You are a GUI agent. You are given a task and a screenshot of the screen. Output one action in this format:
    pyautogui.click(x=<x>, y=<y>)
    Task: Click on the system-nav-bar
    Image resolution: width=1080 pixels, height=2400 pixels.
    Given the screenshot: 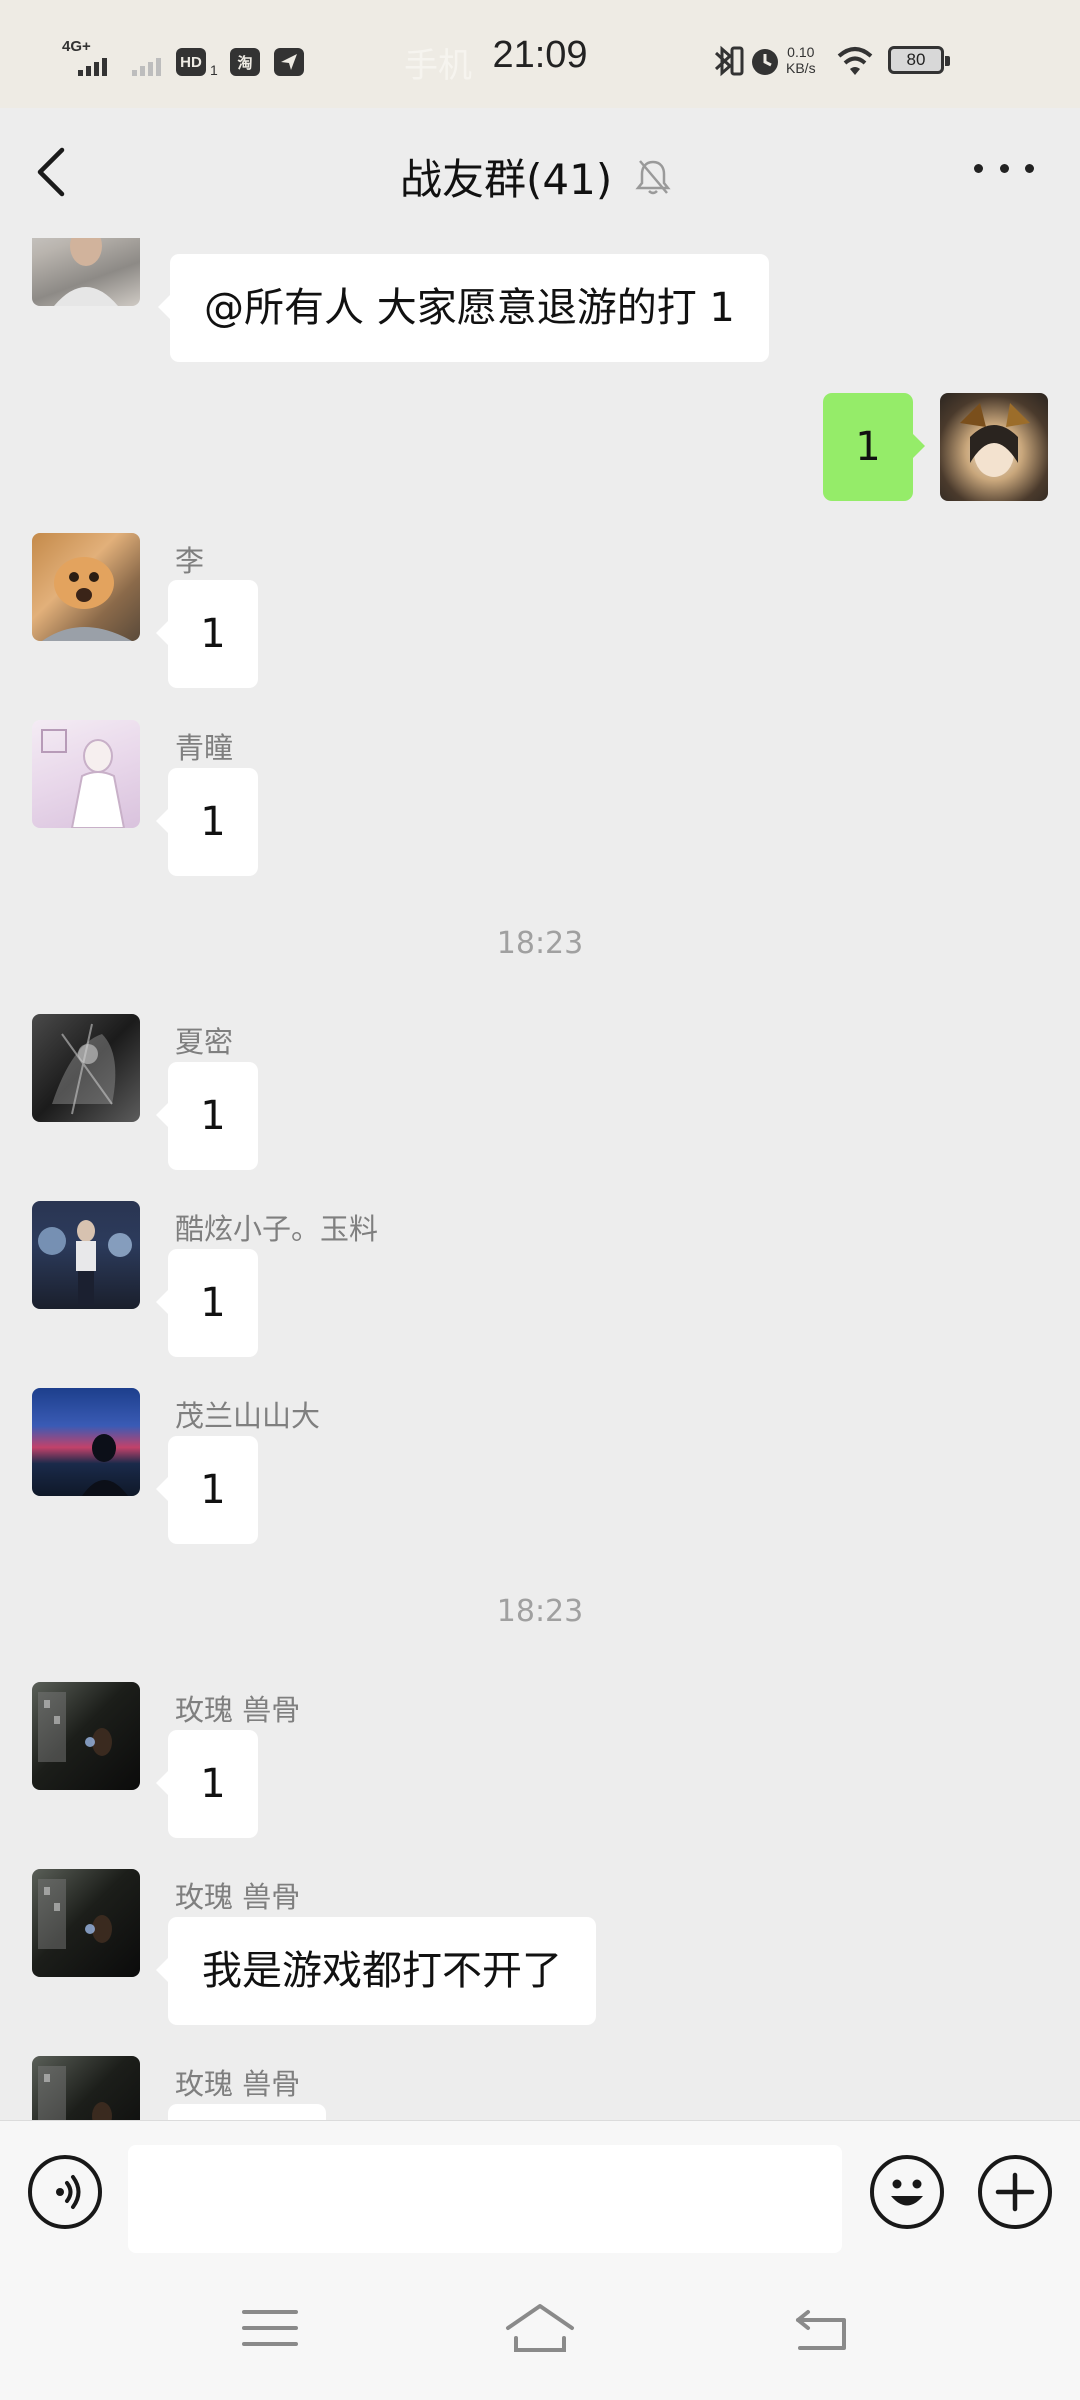 What is the action you would take?
    pyautogui.click(x=540, y=2329)
    